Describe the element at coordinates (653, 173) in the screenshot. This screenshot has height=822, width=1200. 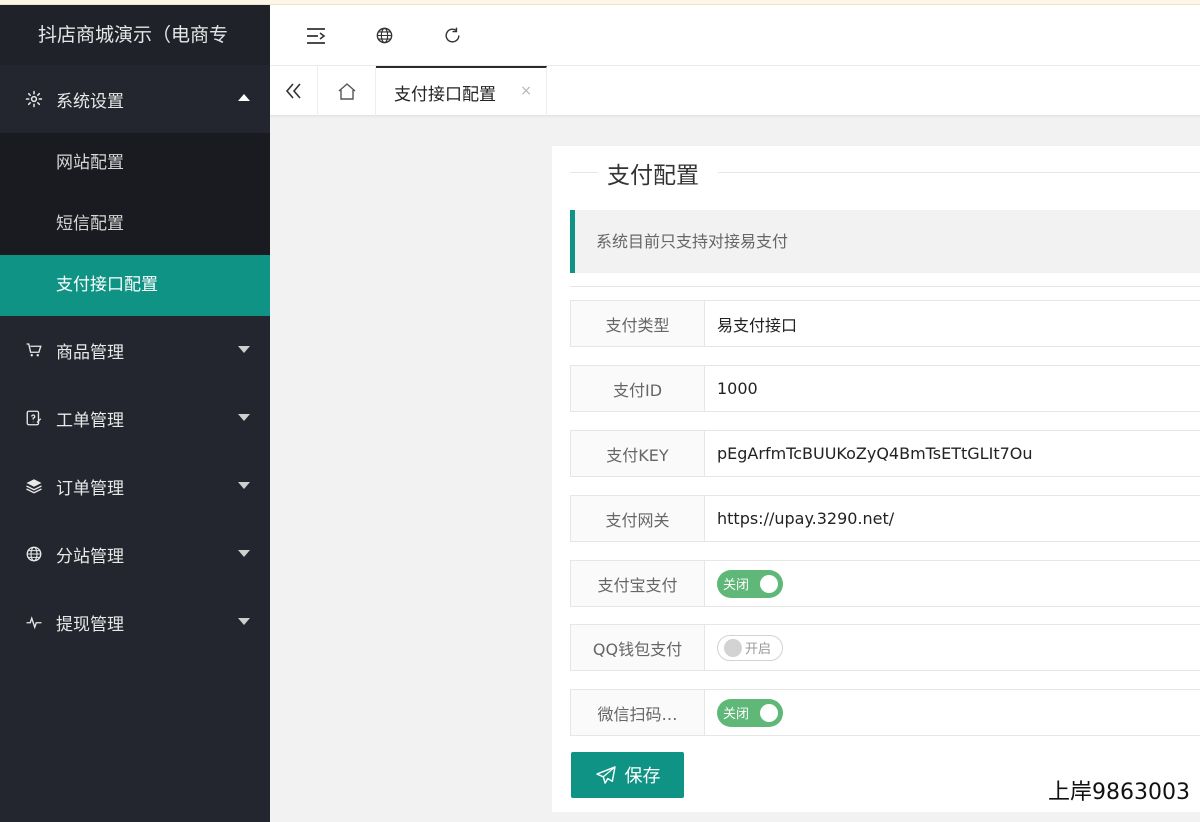
I see `section-title: 支付配置` at that location.